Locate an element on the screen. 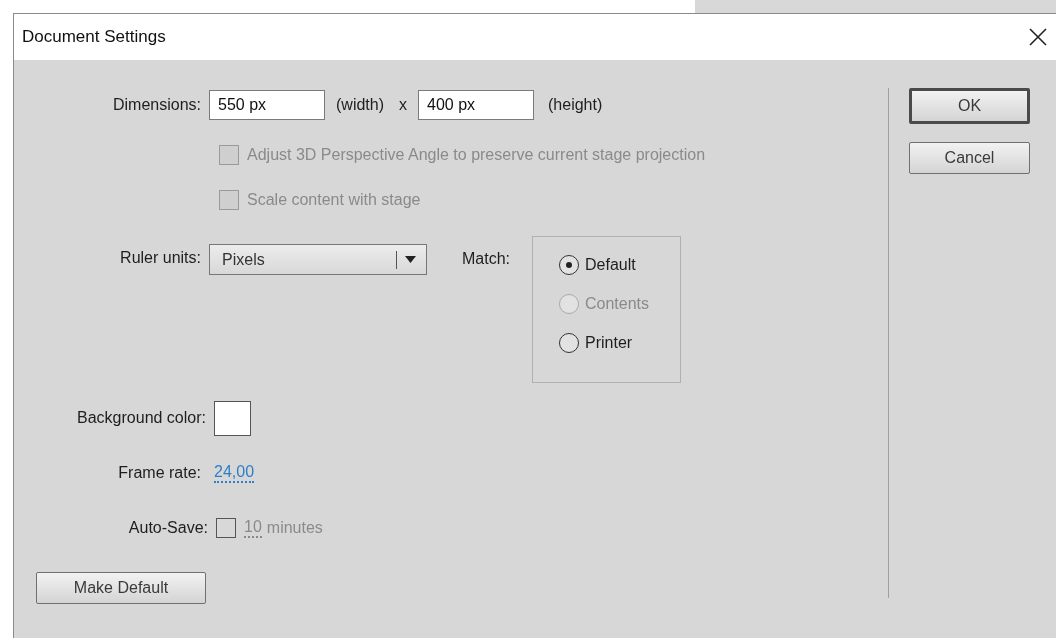  unit-label: minutes is located at coordinates (294, 528).